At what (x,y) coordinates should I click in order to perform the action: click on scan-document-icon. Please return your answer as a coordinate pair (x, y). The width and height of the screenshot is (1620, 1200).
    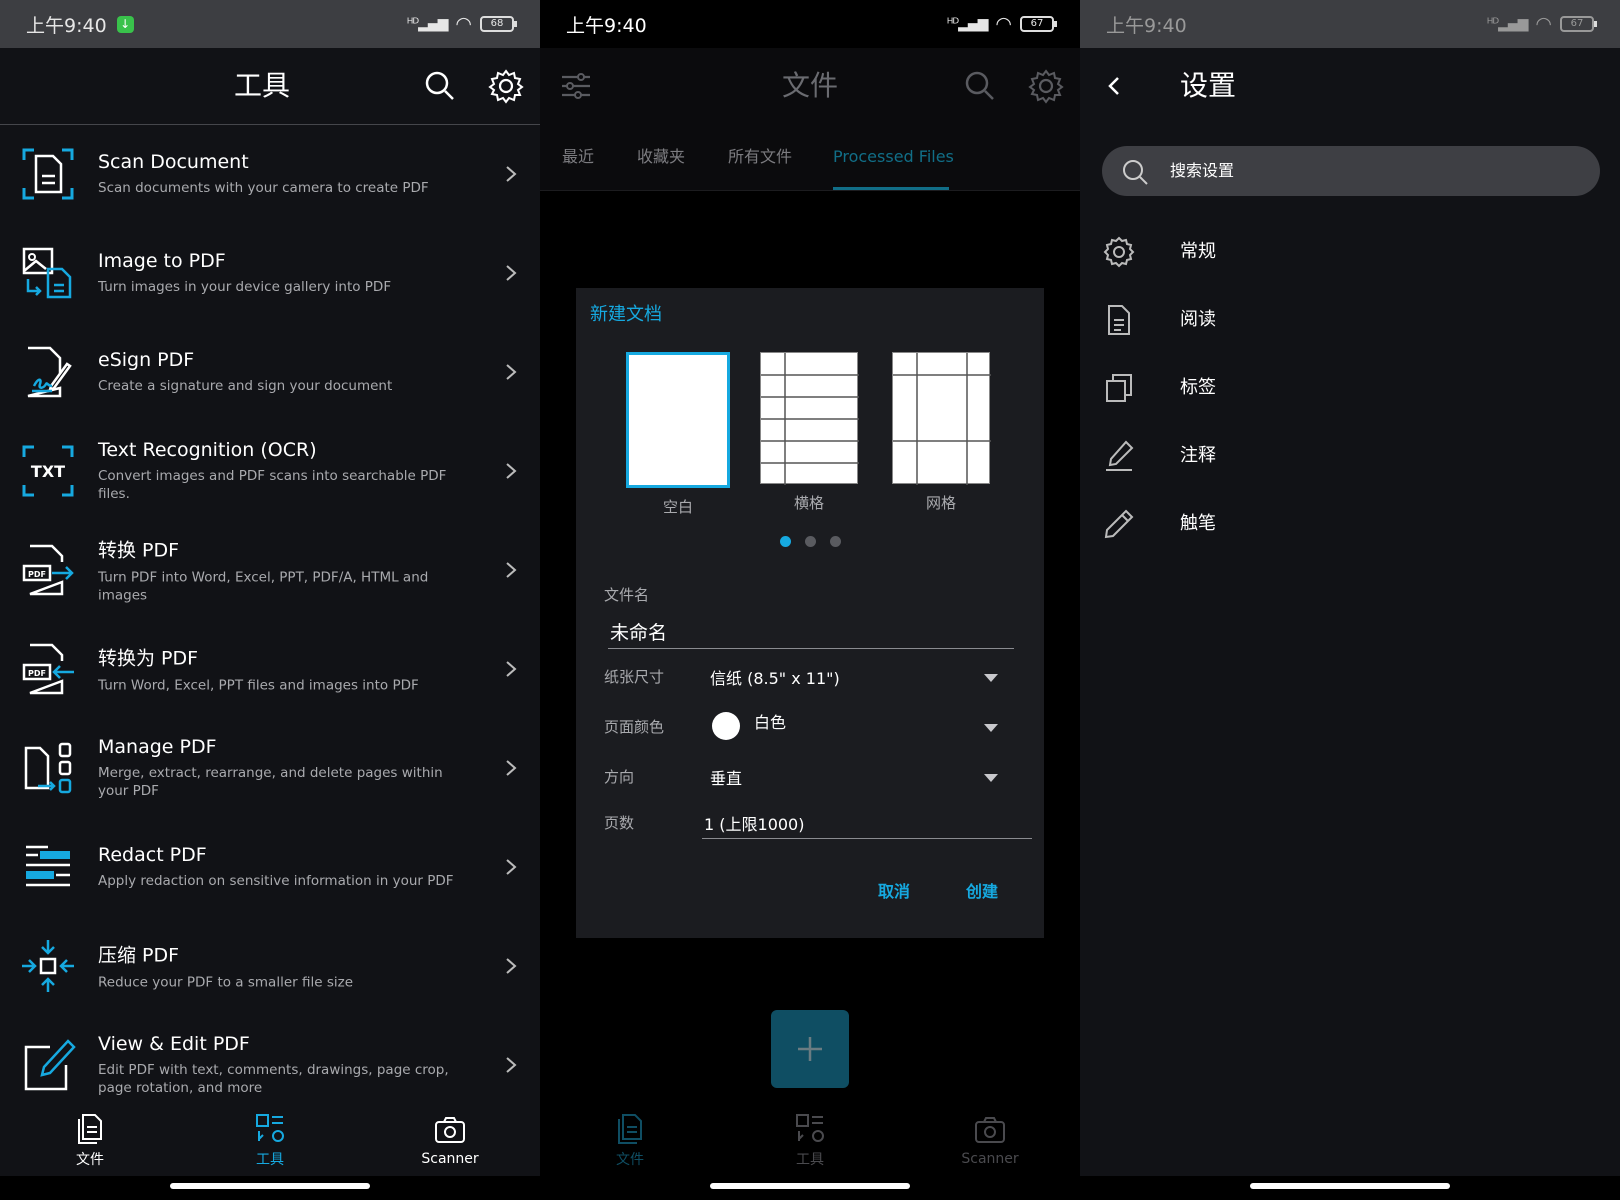
    Looking at the image, I should click on (48, 174).